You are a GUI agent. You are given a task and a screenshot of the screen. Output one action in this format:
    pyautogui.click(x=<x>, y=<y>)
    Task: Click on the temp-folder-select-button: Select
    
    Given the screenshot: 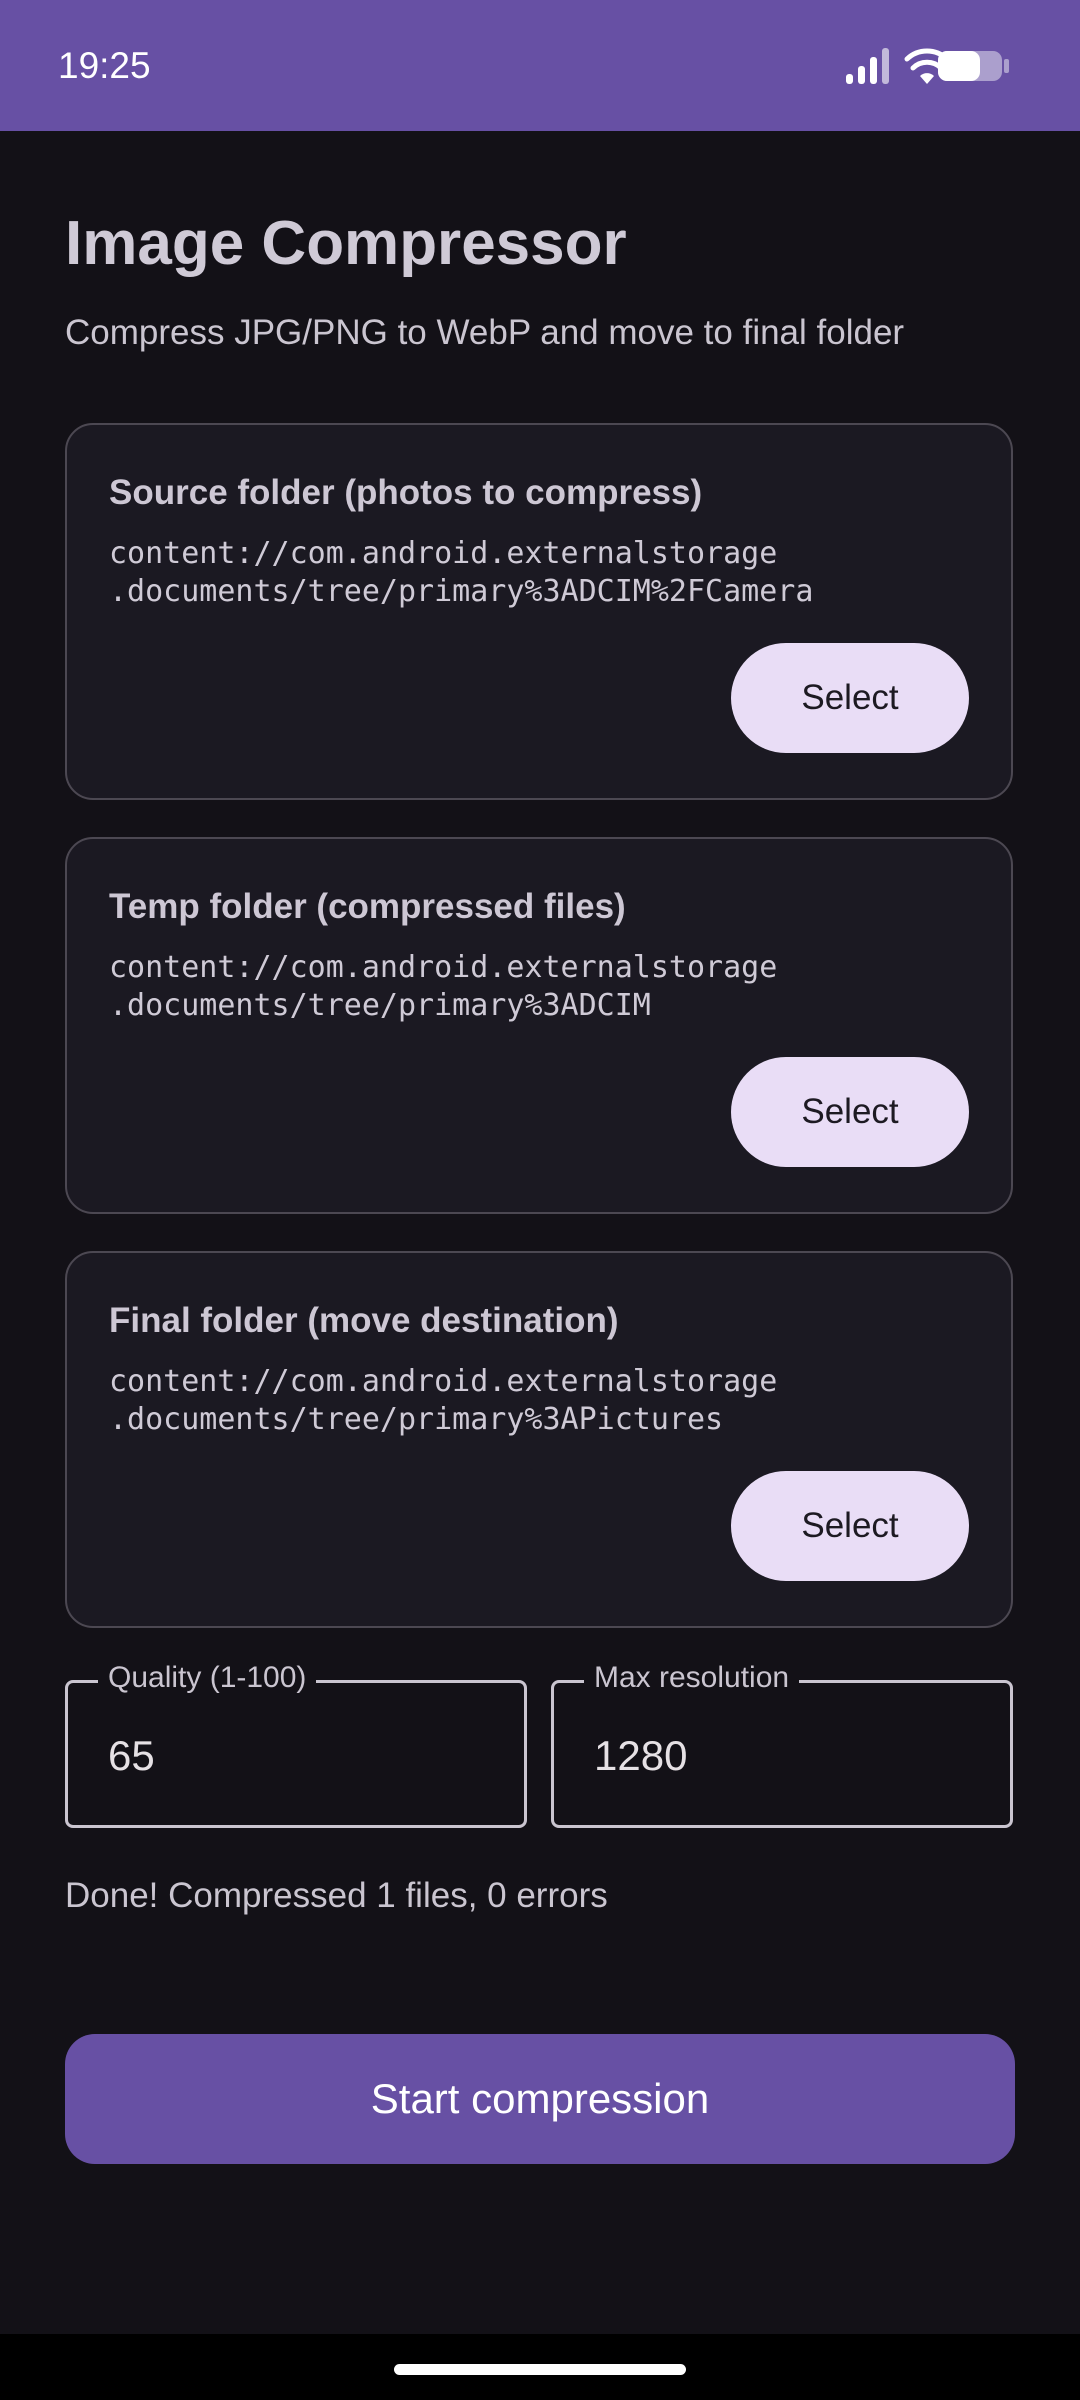 What is the action you would take?
    pyautogui.click(x=850, y=1112)
    